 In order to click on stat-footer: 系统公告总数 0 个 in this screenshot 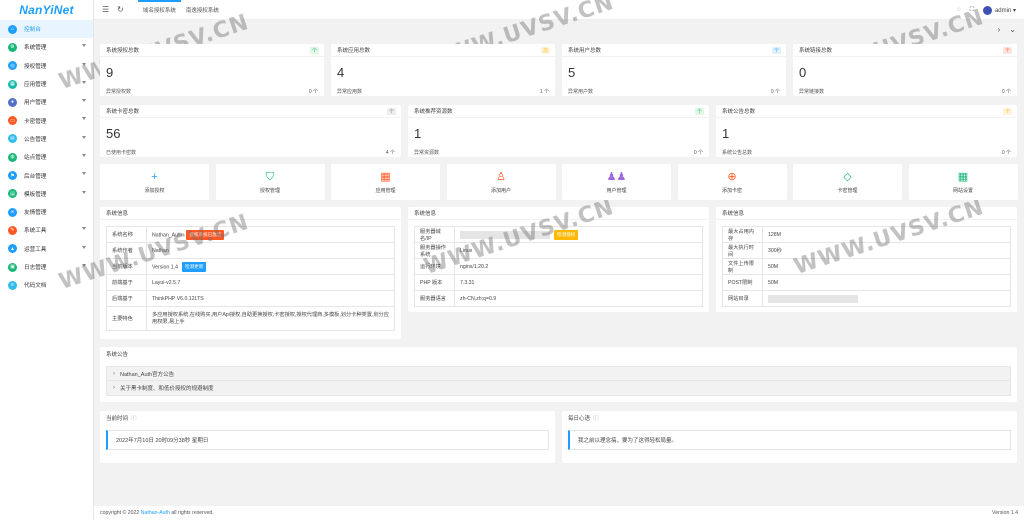, I will do `click(866, 153)`.